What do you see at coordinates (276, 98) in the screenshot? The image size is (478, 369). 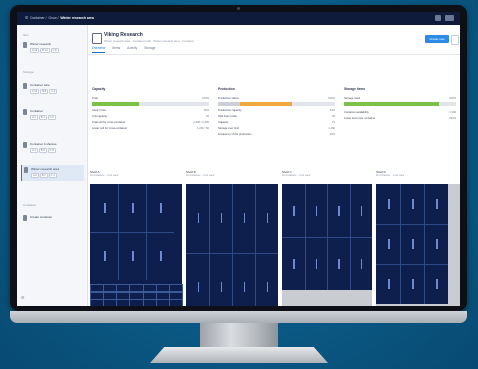 I see `stat-row: Production status 100%` at bounding box center [276, 98].